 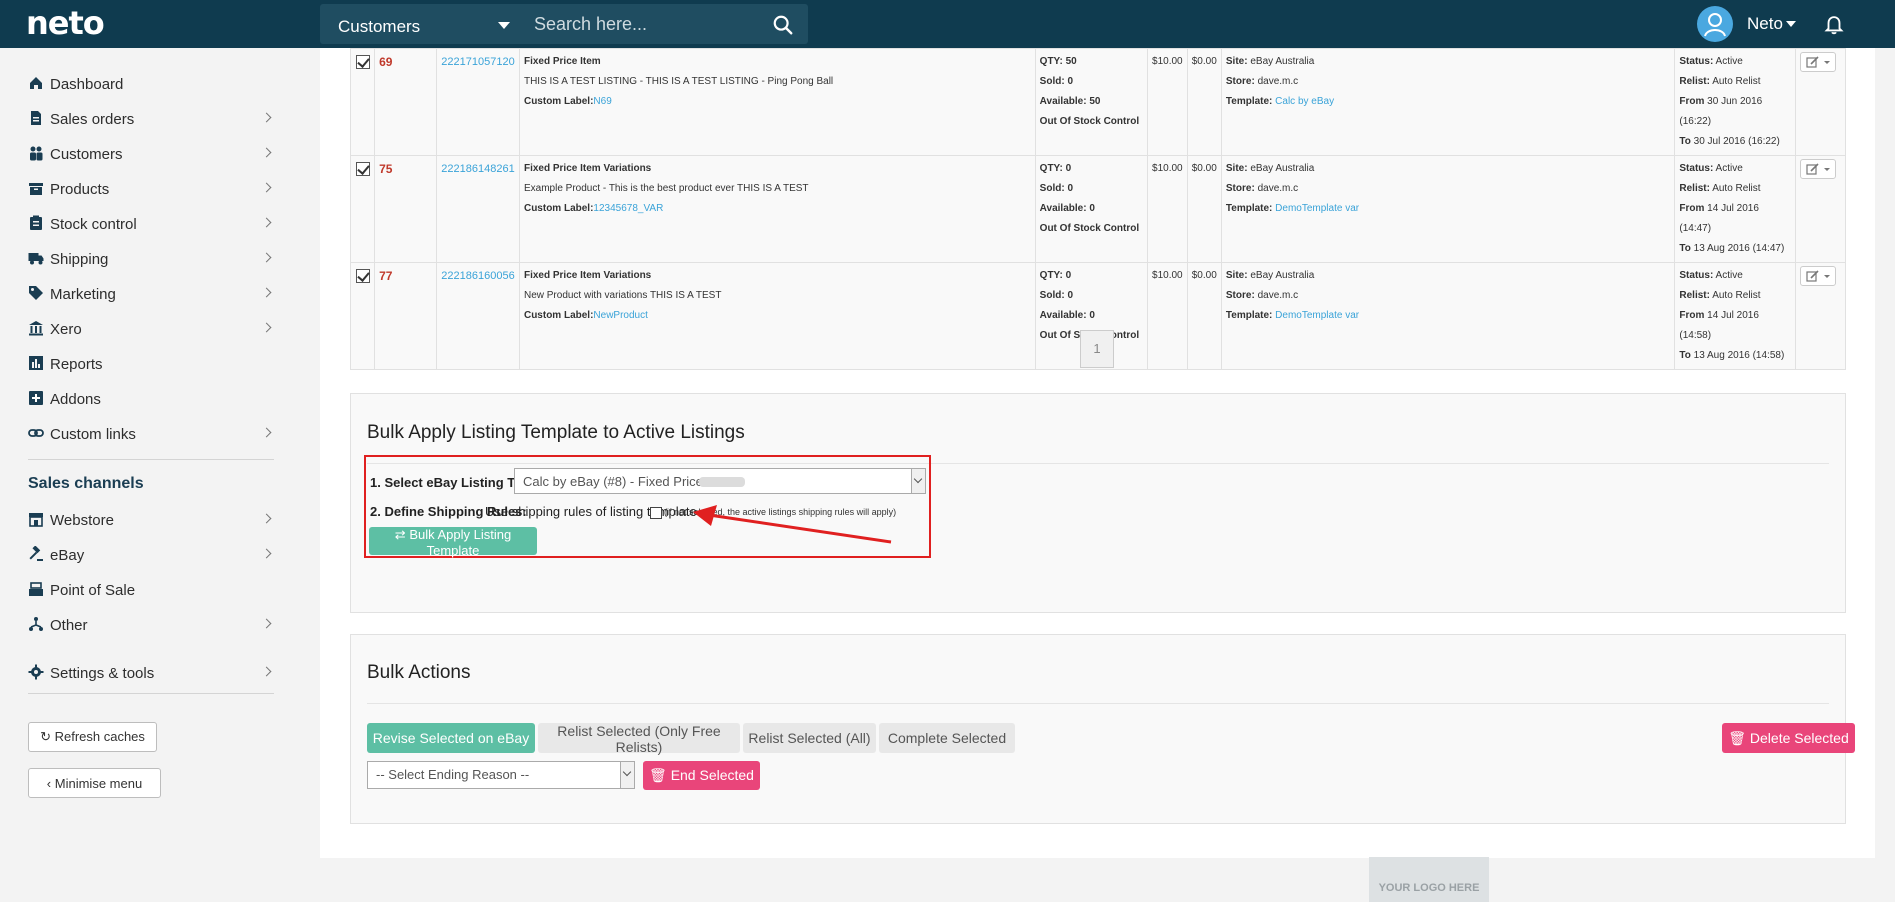 I want to click on link-icon, so click(x=36, y=433).